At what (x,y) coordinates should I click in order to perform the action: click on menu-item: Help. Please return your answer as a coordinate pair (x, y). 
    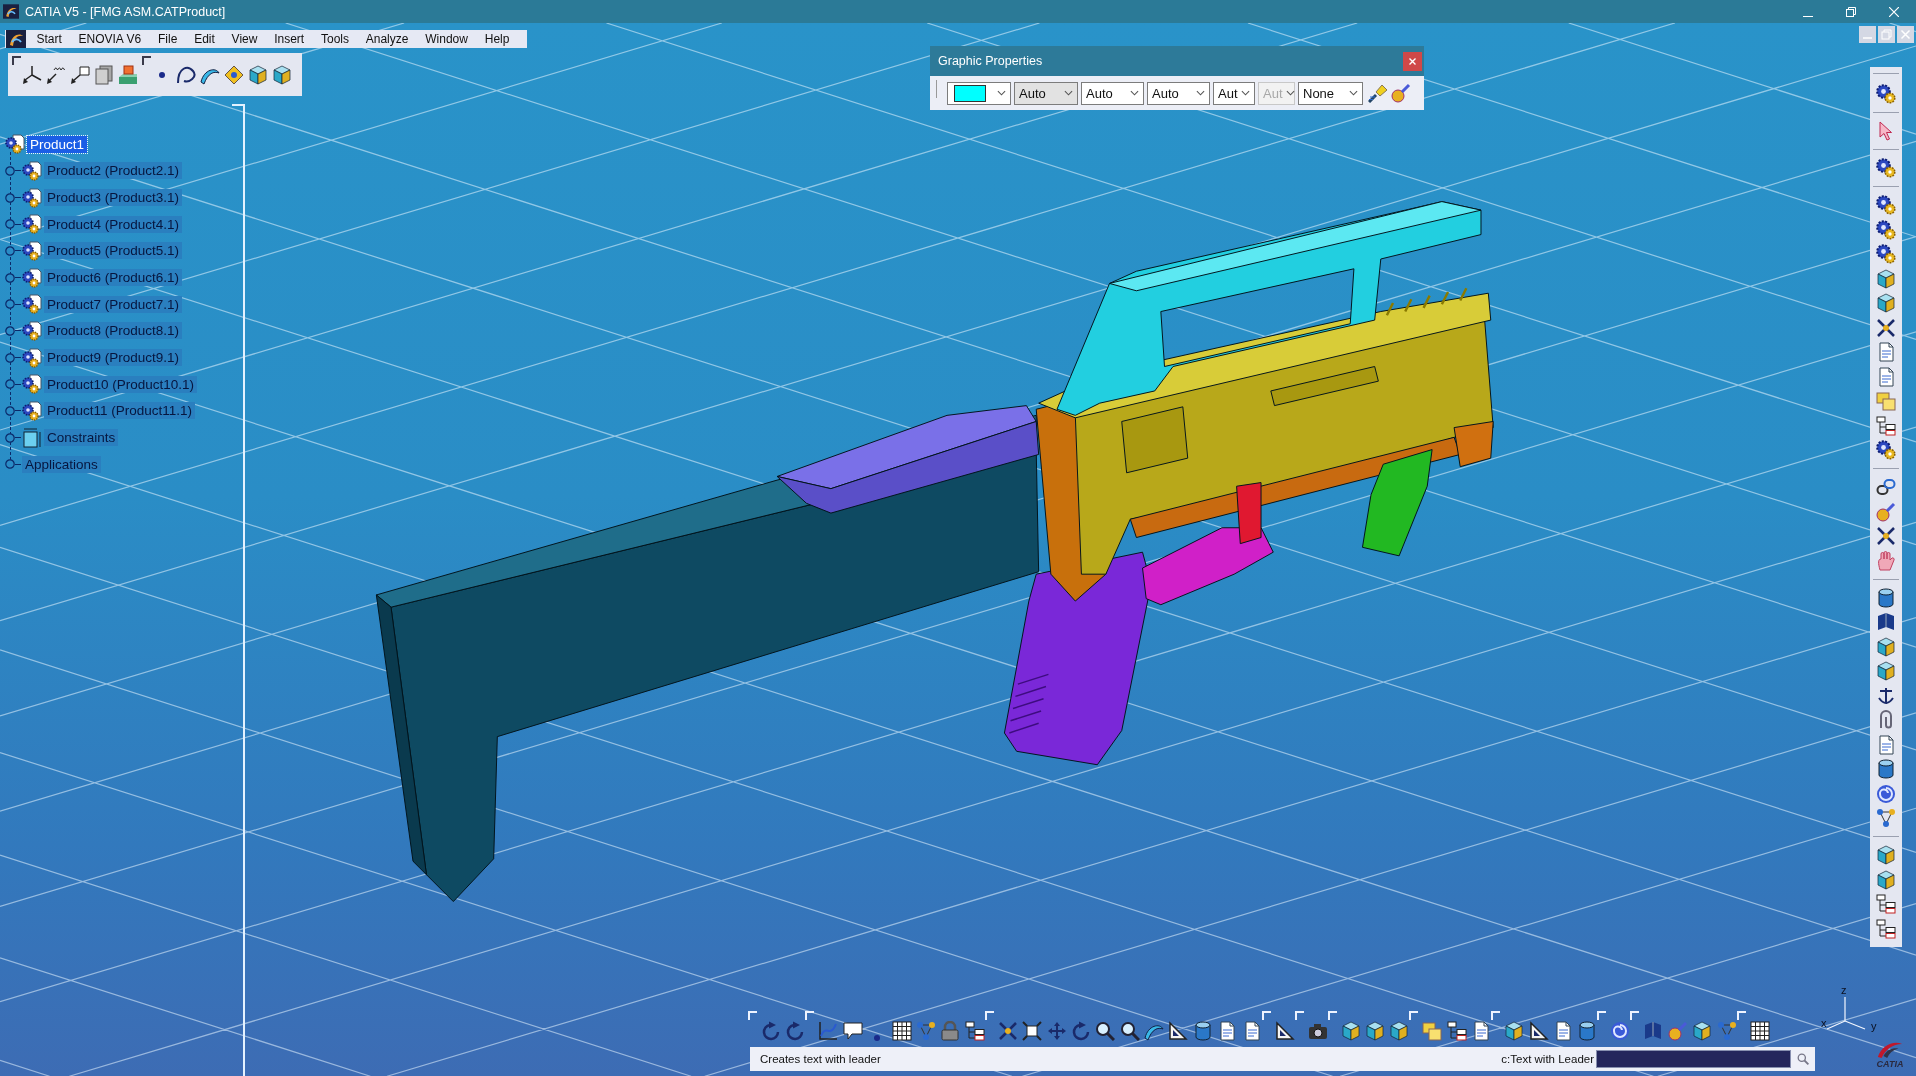
    Looking at the image, I should click on (497, 39).